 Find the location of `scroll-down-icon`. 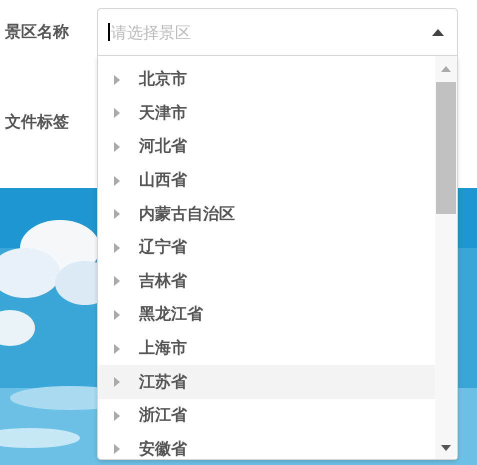

scroll-down-icon is located at coordinates (446, 448).